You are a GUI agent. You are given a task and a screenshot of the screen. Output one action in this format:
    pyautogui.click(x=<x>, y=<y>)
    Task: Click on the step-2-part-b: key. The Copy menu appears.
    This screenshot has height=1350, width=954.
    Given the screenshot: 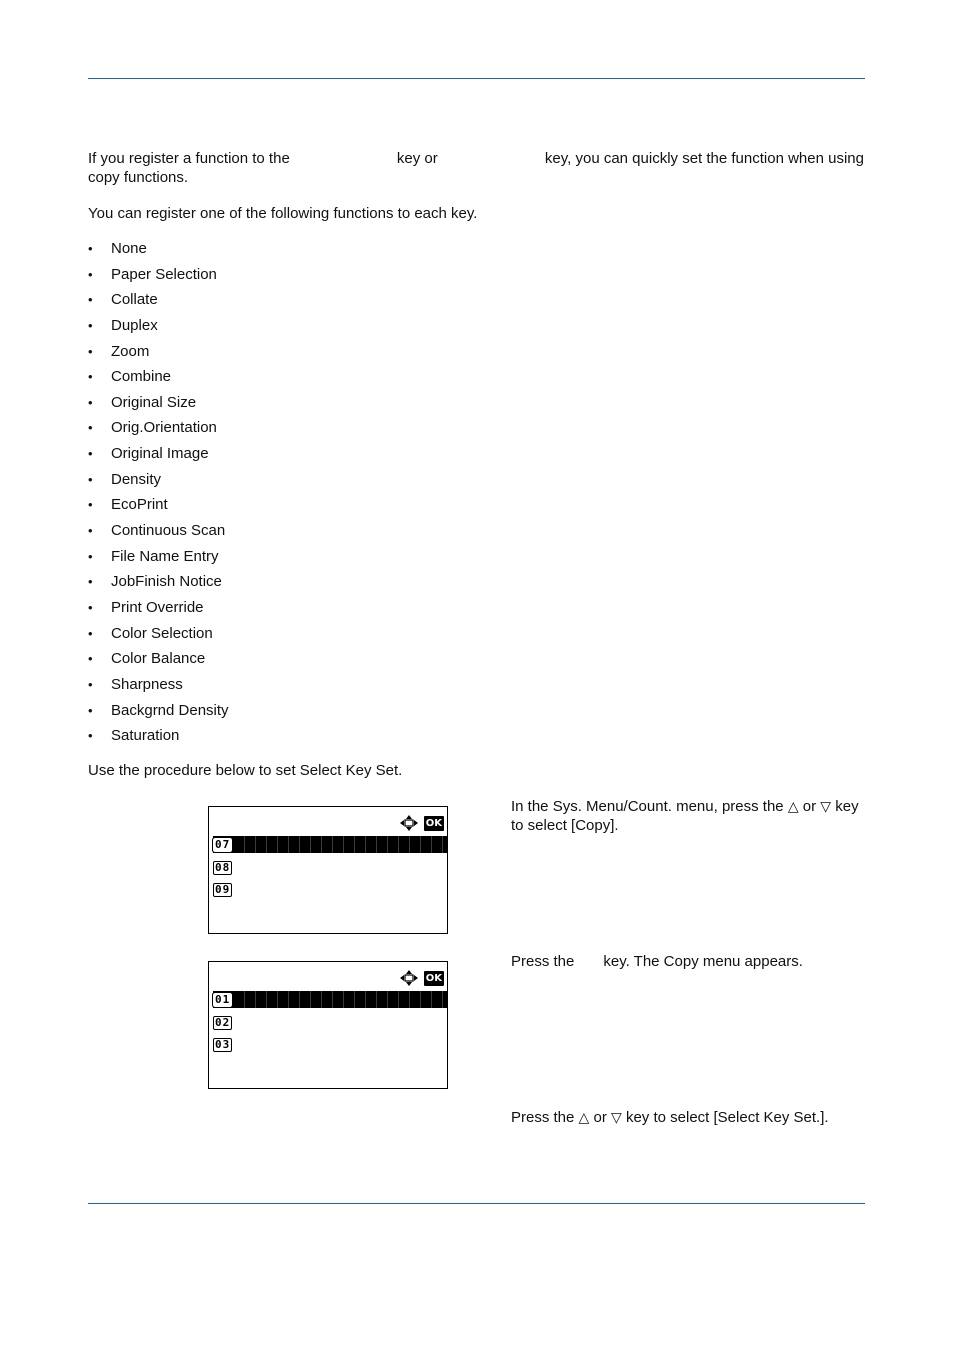 What is the action you would take?
    pyautogui.click(x=703, y=961)
    